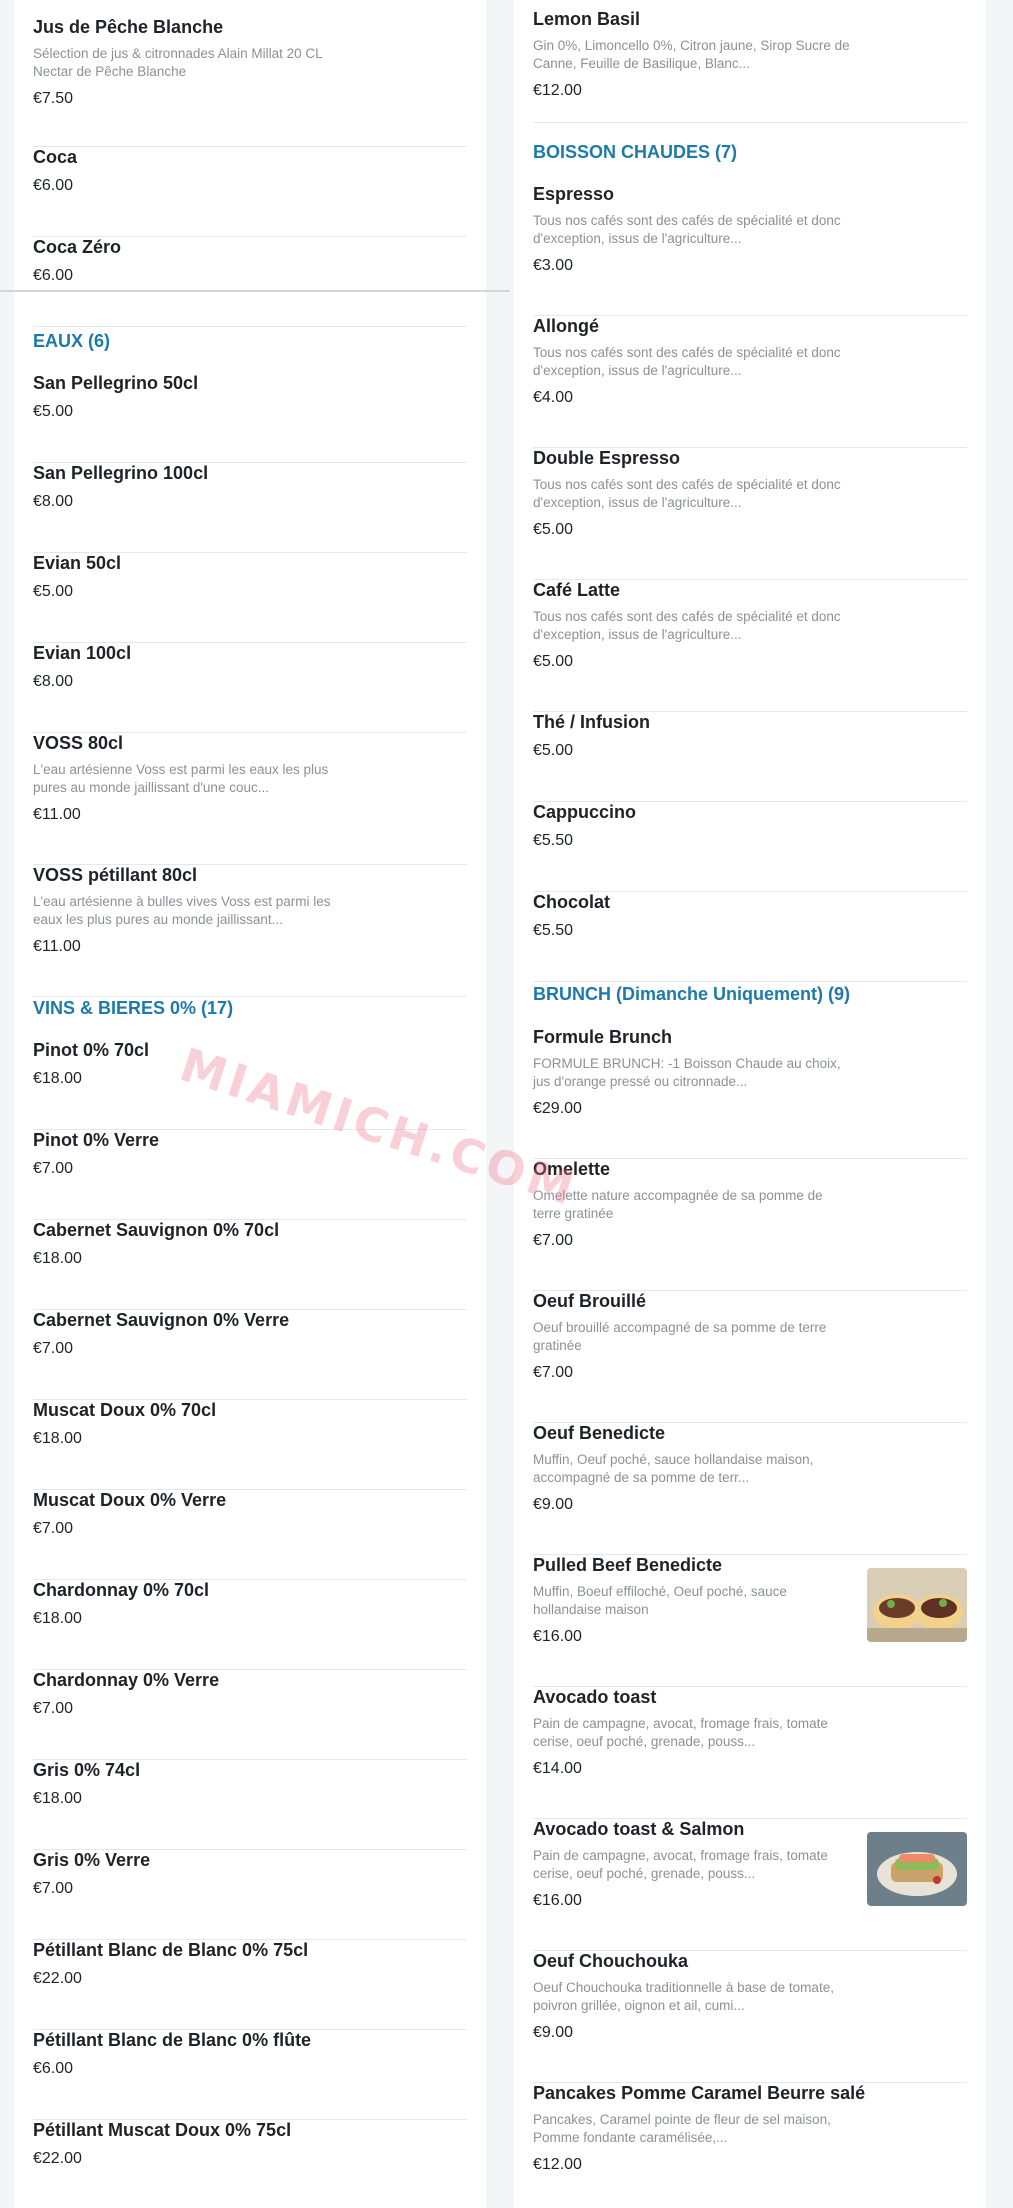 This screenshot has width=1013, height=2208. What do you see at coordinates (55, 157) in the screenshot?
I see `item-name: Coca` at bounding box center [55, 157].